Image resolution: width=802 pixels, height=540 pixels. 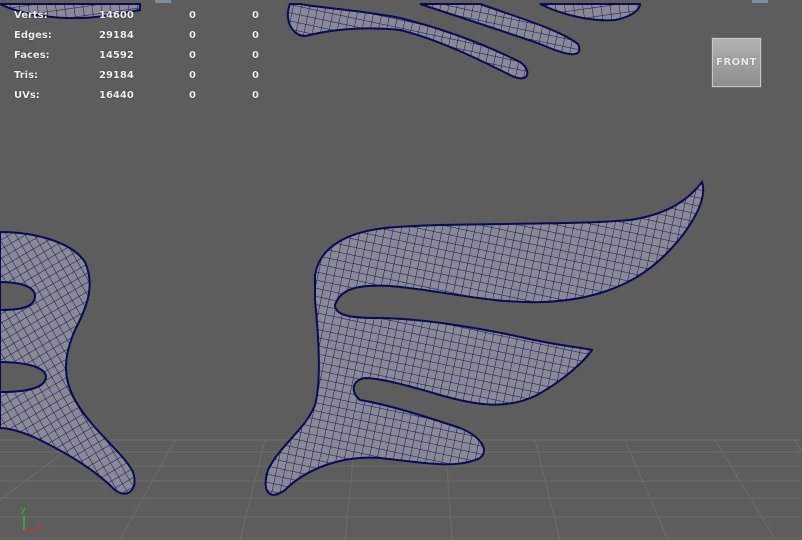 I want to click on hud-row-uvs: UVs: 16440 0 0, so click(x=144, y=96).